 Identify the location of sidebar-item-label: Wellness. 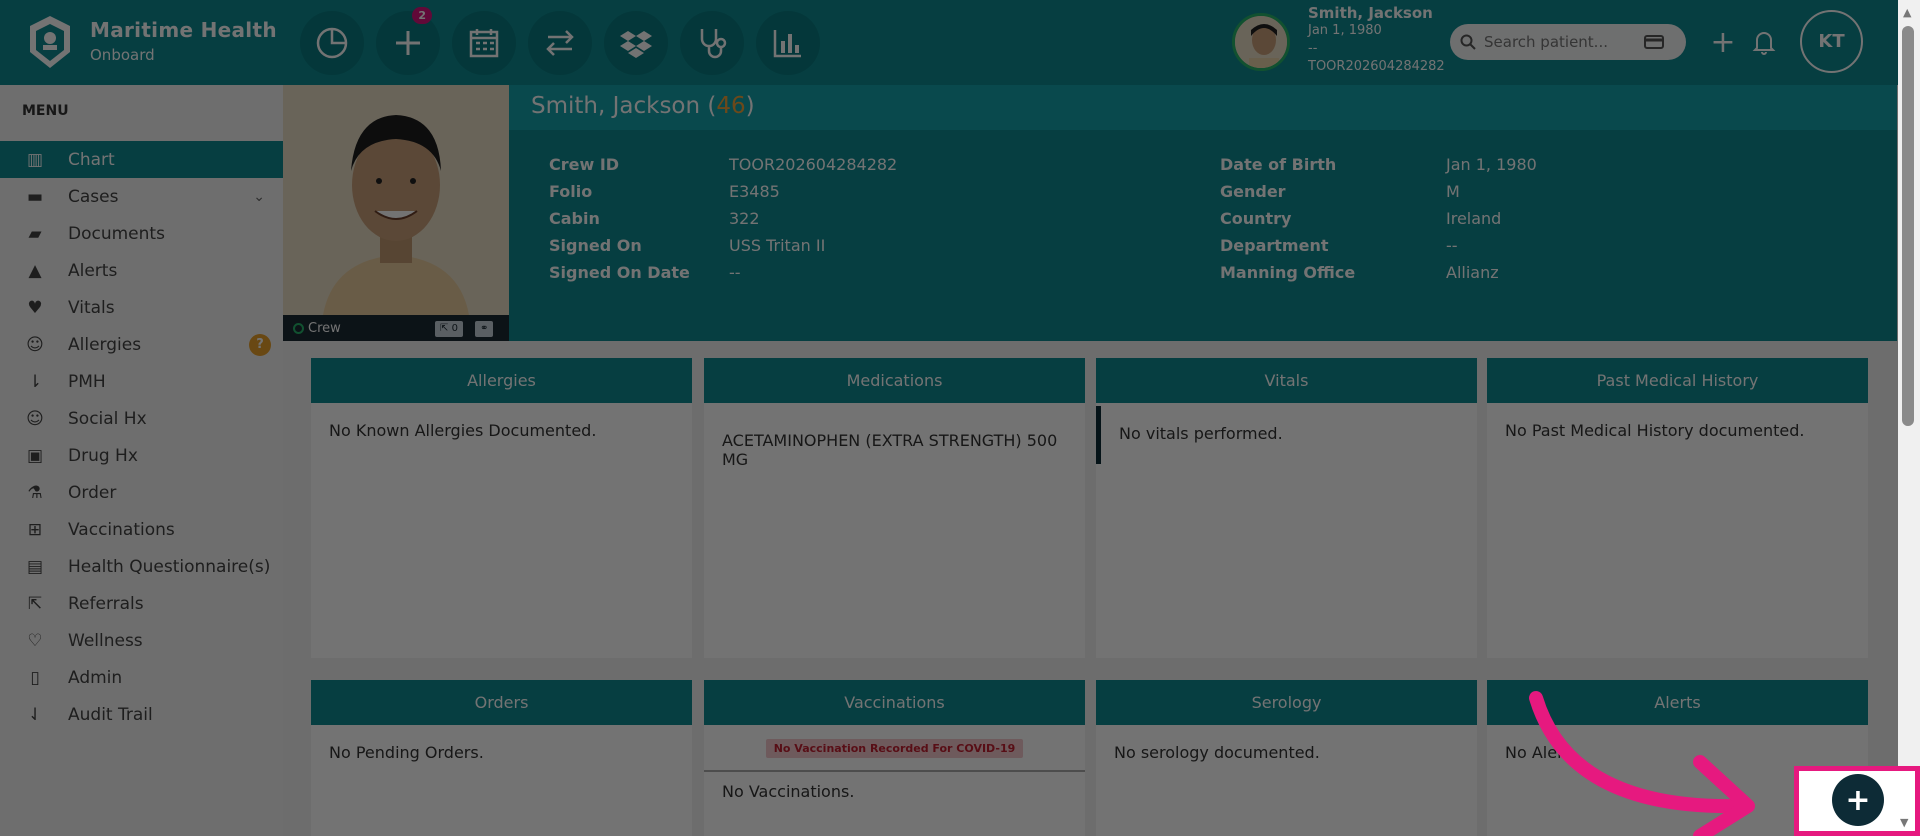
(105, 640).